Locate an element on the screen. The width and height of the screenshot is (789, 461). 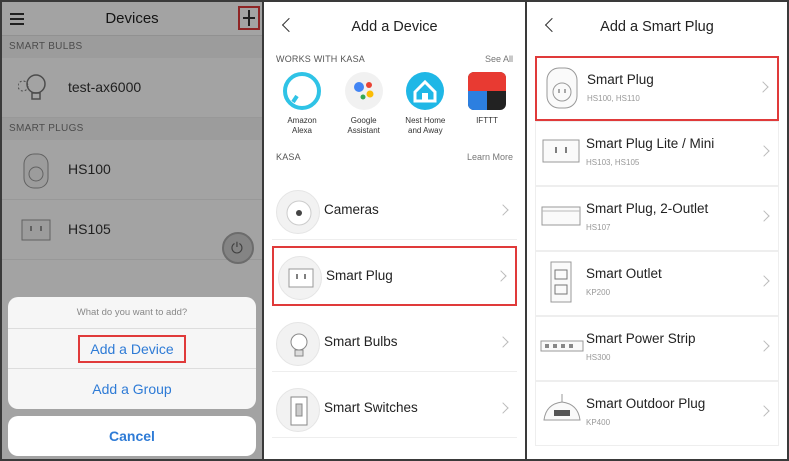
add-device-label: Add a Device is located at coordinates (132, 349).